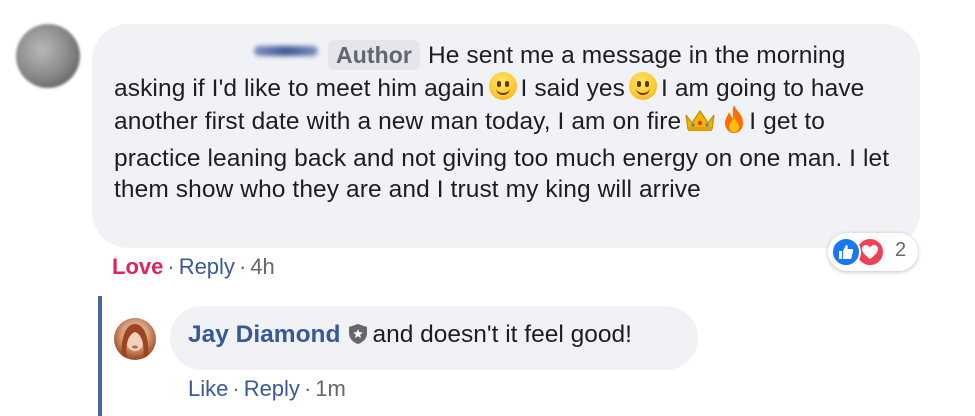 The image size is (975, 416). I want to click on shield-icon, so click(358, 337).